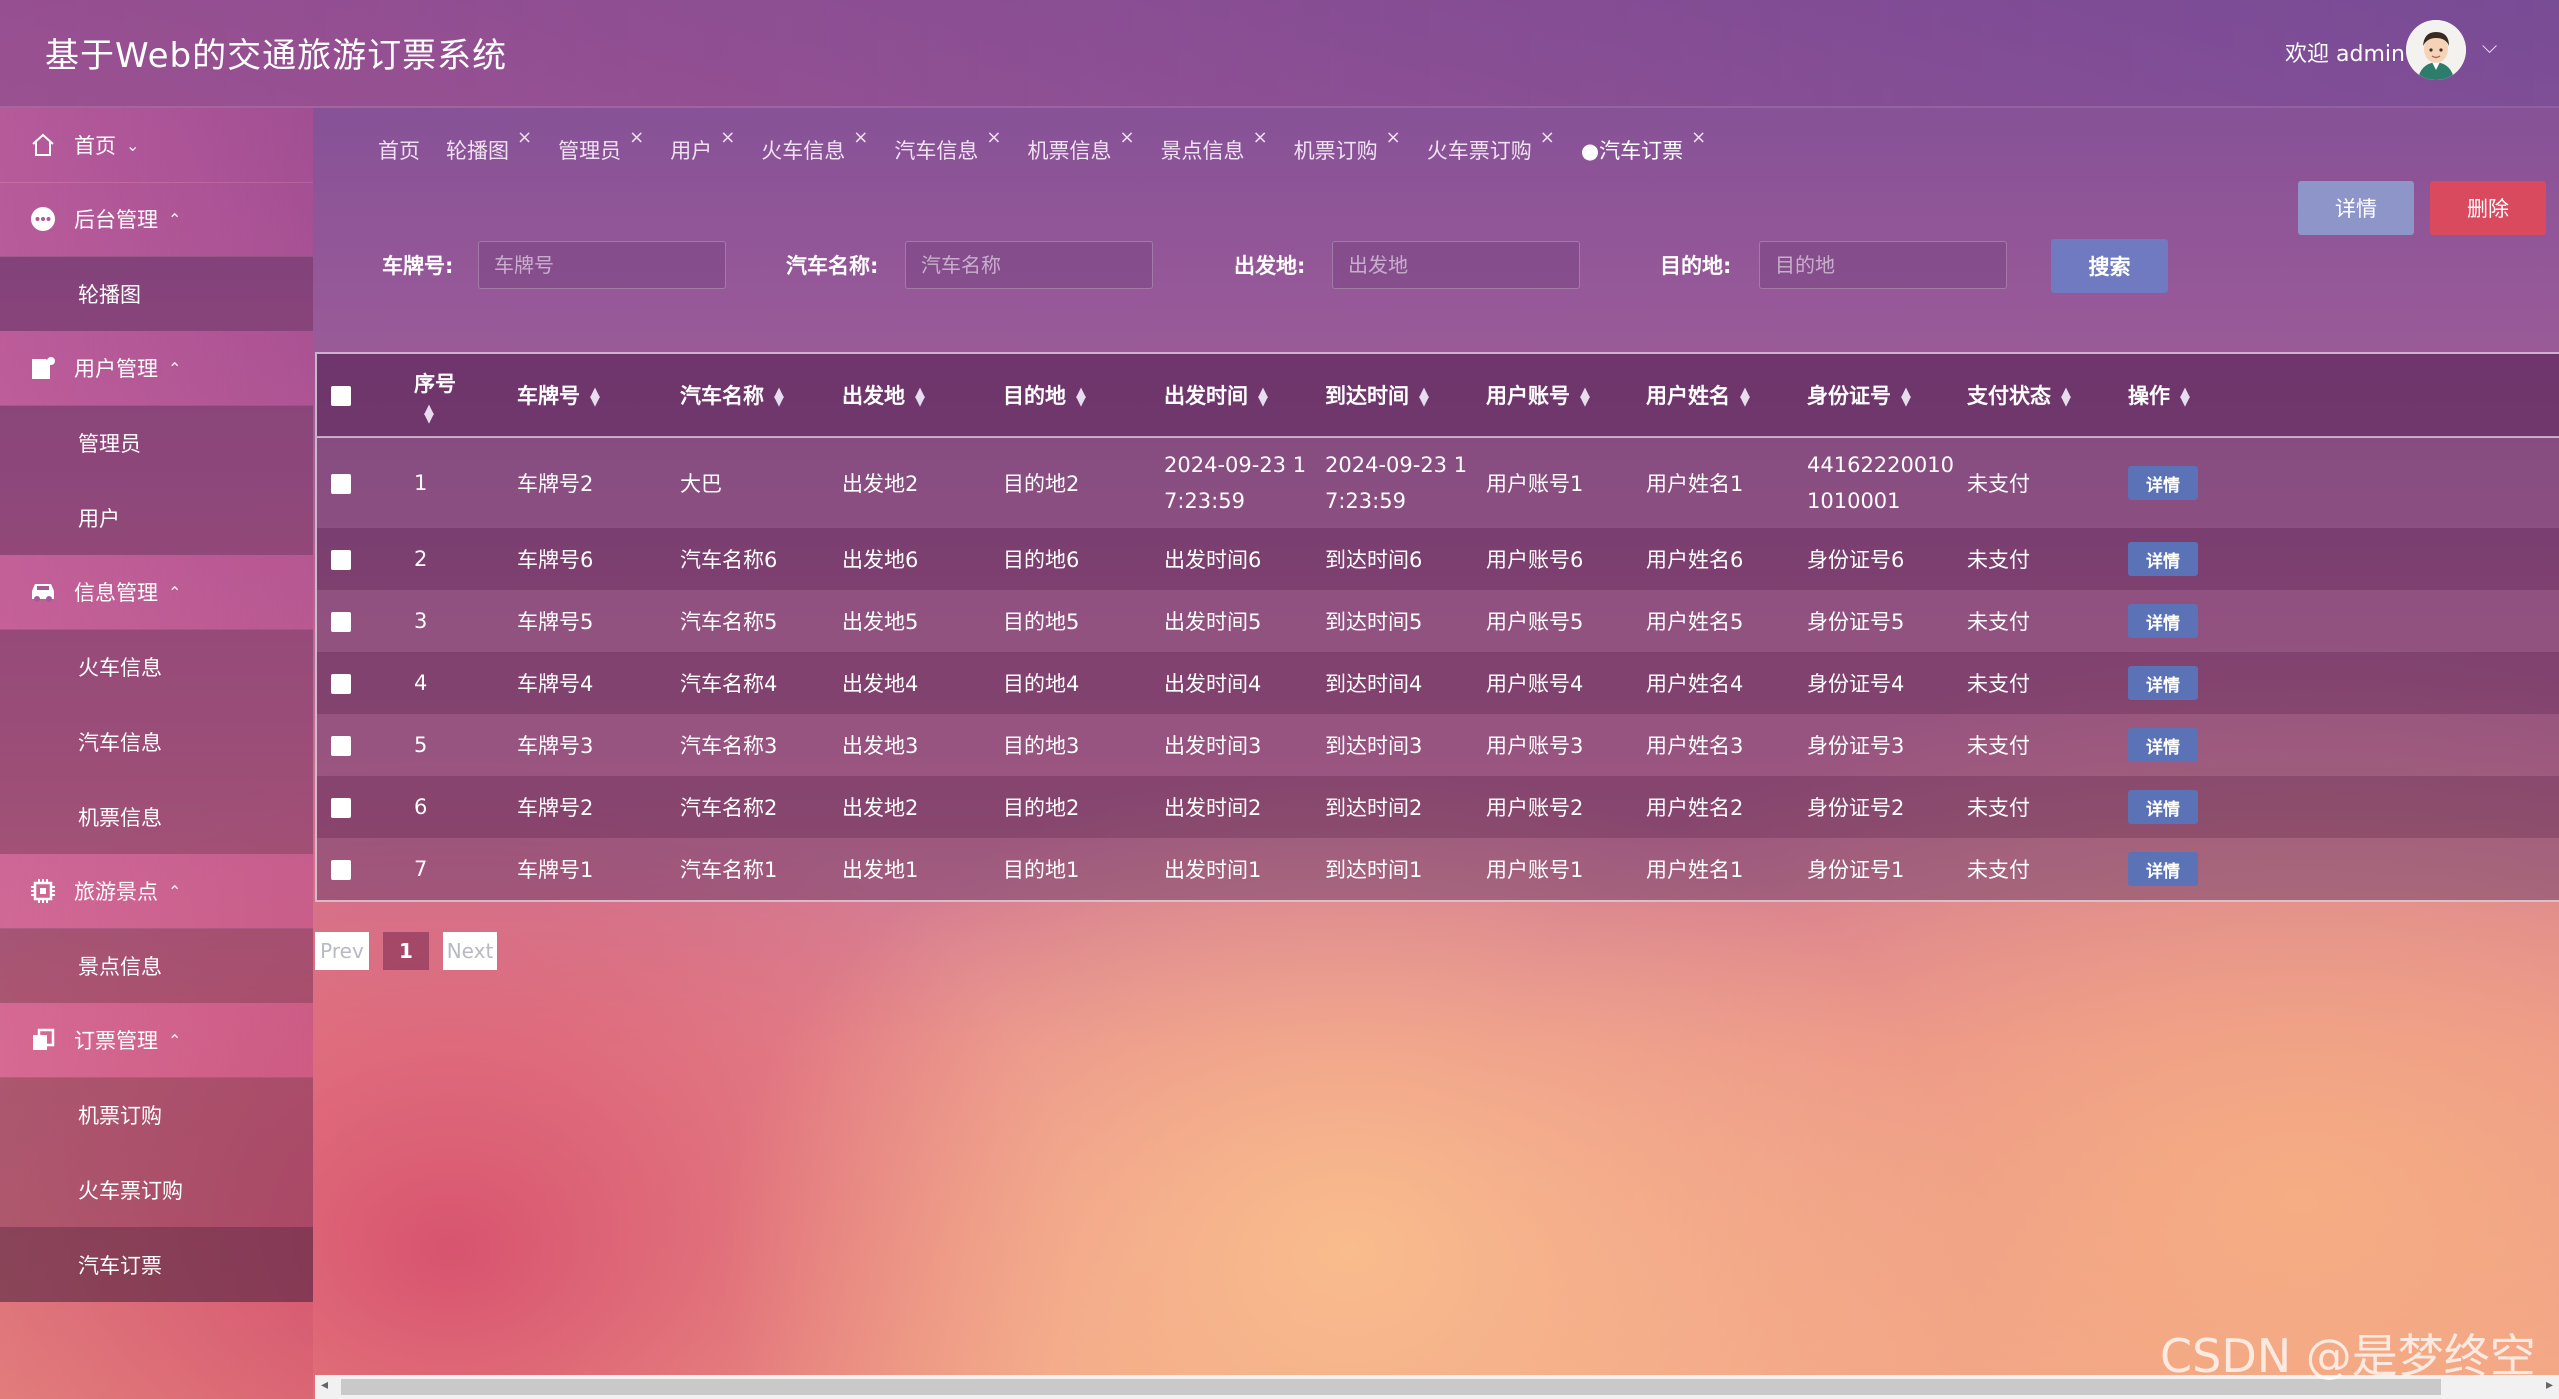  Describe the element at coordinates (341, 396) in the screenshot. I see `select-all-checkbox` at that location.